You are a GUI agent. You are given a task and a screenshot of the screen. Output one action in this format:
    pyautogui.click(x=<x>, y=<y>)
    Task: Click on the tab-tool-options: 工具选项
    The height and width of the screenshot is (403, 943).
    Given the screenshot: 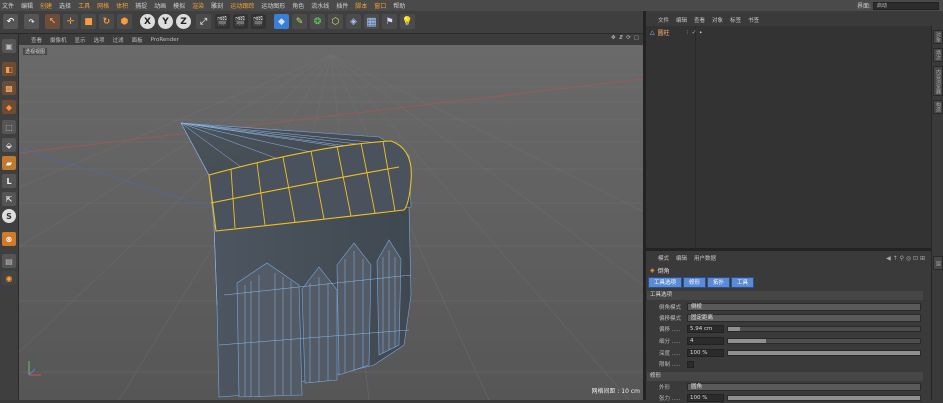 What is the action you would take?
    pyautogui.click(x=665, y=282)
    